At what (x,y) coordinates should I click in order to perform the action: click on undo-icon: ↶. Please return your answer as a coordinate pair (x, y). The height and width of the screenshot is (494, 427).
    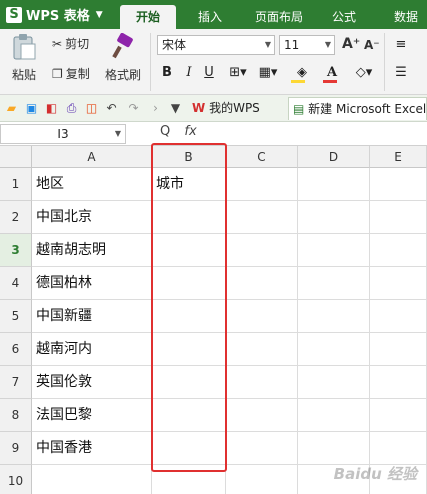
    Looking at the image, I should click on (111, 108).